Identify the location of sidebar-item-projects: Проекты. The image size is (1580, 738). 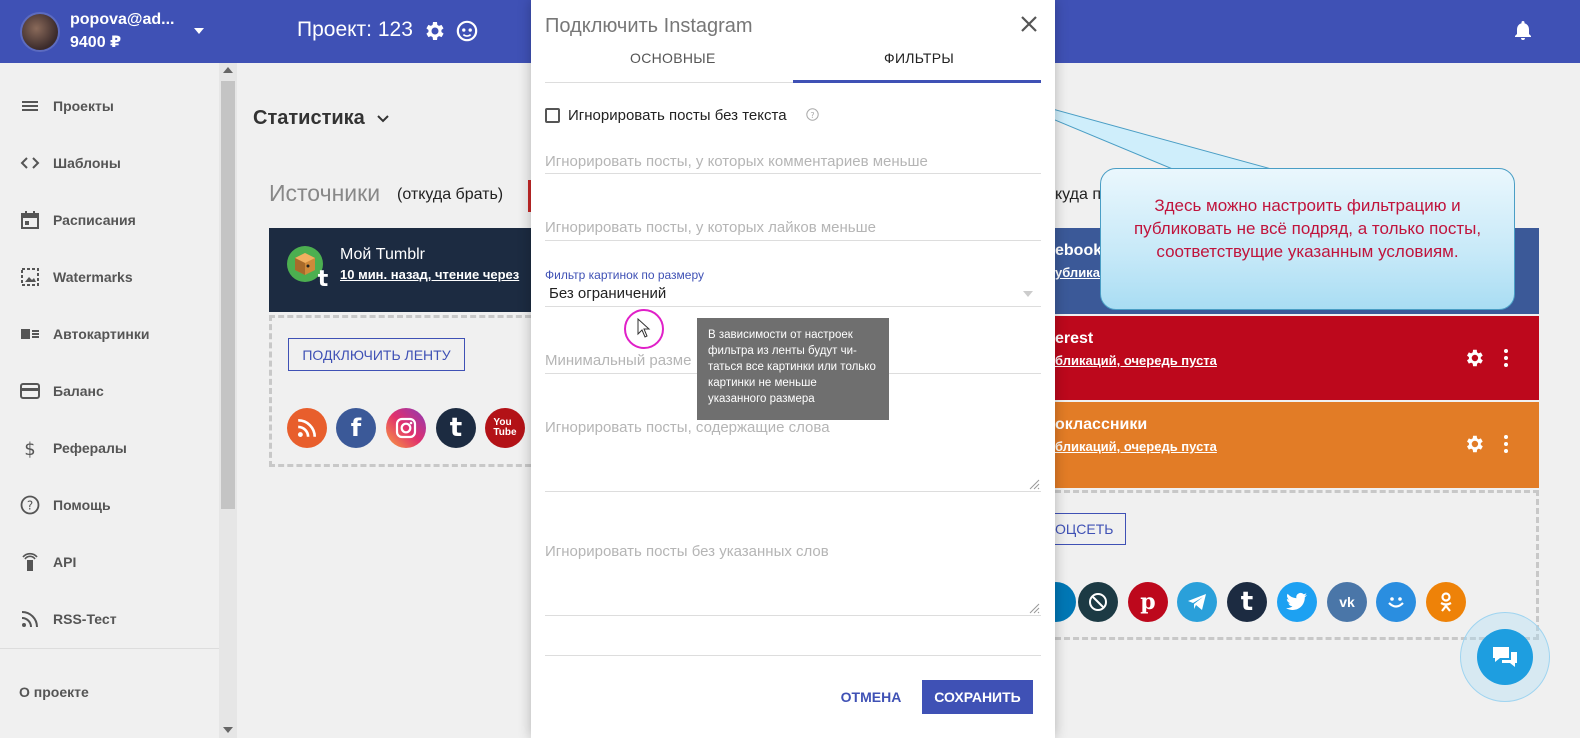
(109, 106).